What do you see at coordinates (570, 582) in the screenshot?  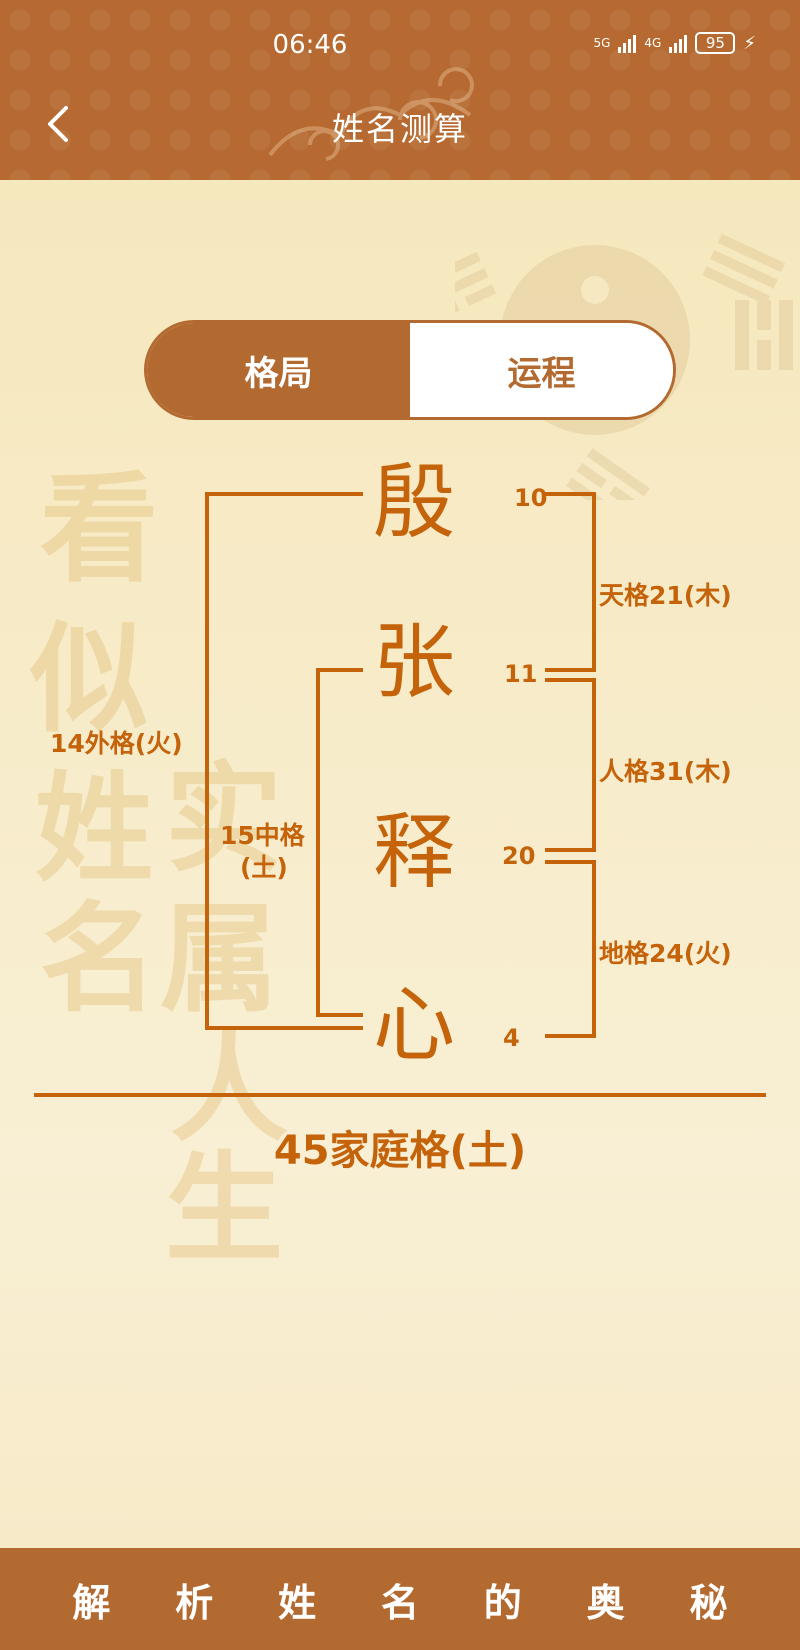 I see `heaven-bracket-line` at bounding box center [570, 582].